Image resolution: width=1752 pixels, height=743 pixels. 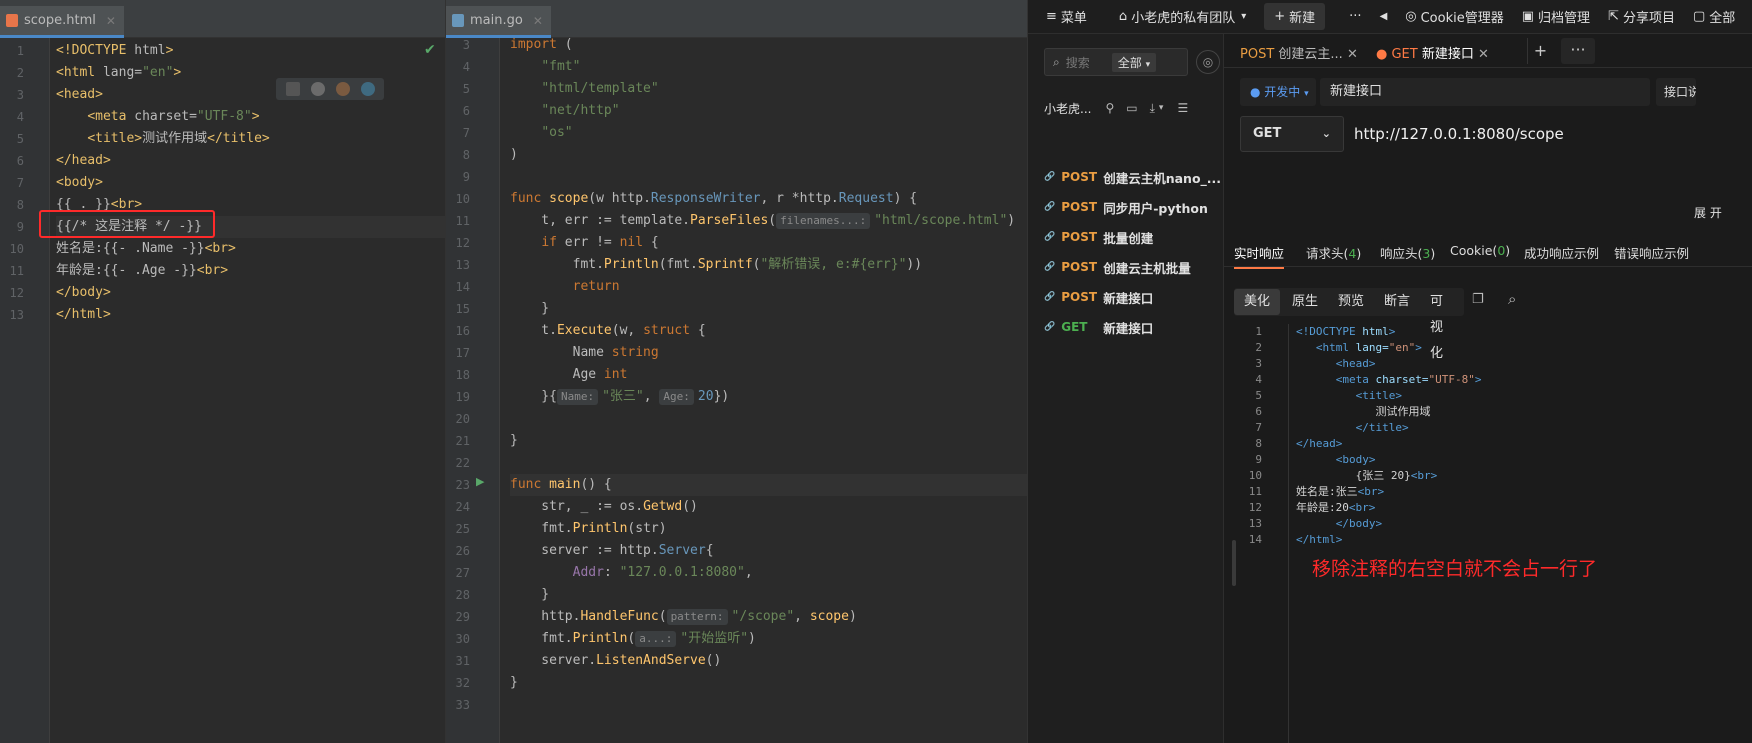 I want to click on view-mode-0: 美化, so click(x=1257, y=302).